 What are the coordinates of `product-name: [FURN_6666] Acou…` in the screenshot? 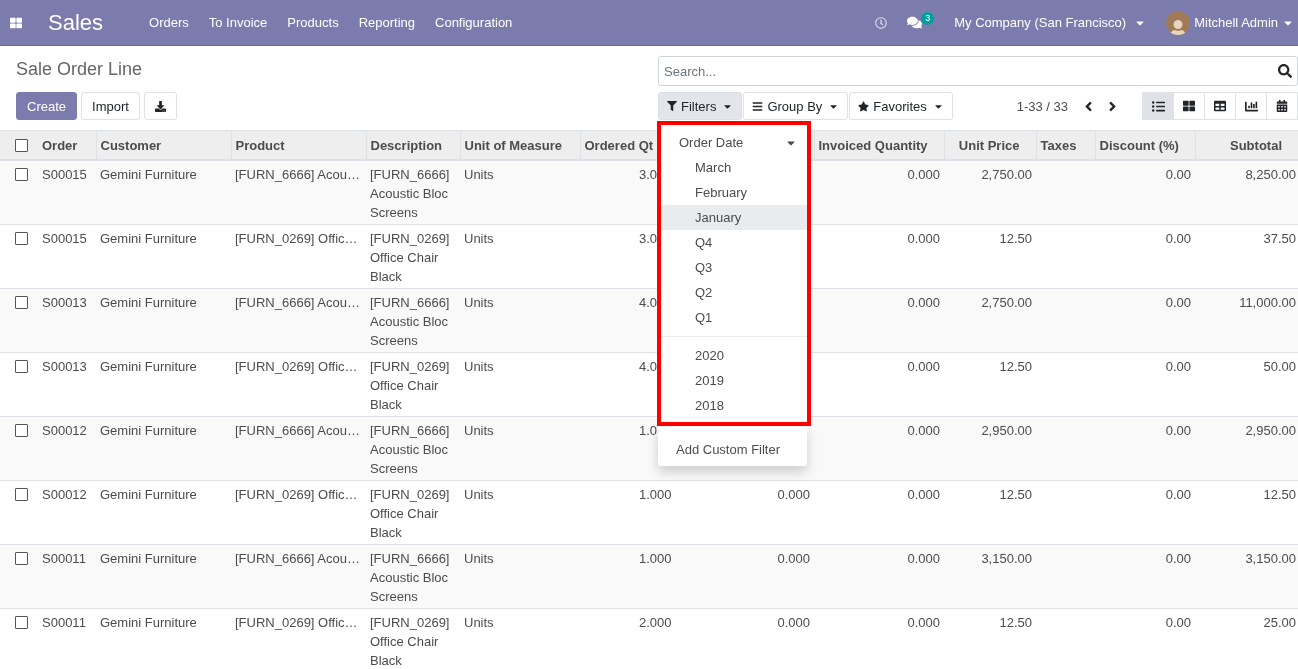 It's located at (297, 302).